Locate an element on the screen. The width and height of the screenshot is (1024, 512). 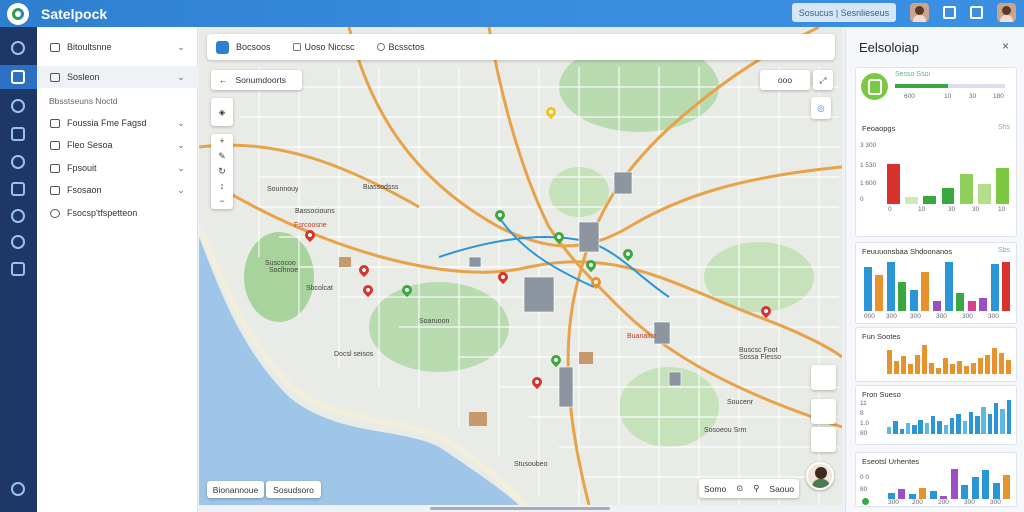
app-logo is located at coordinates (18, 13).